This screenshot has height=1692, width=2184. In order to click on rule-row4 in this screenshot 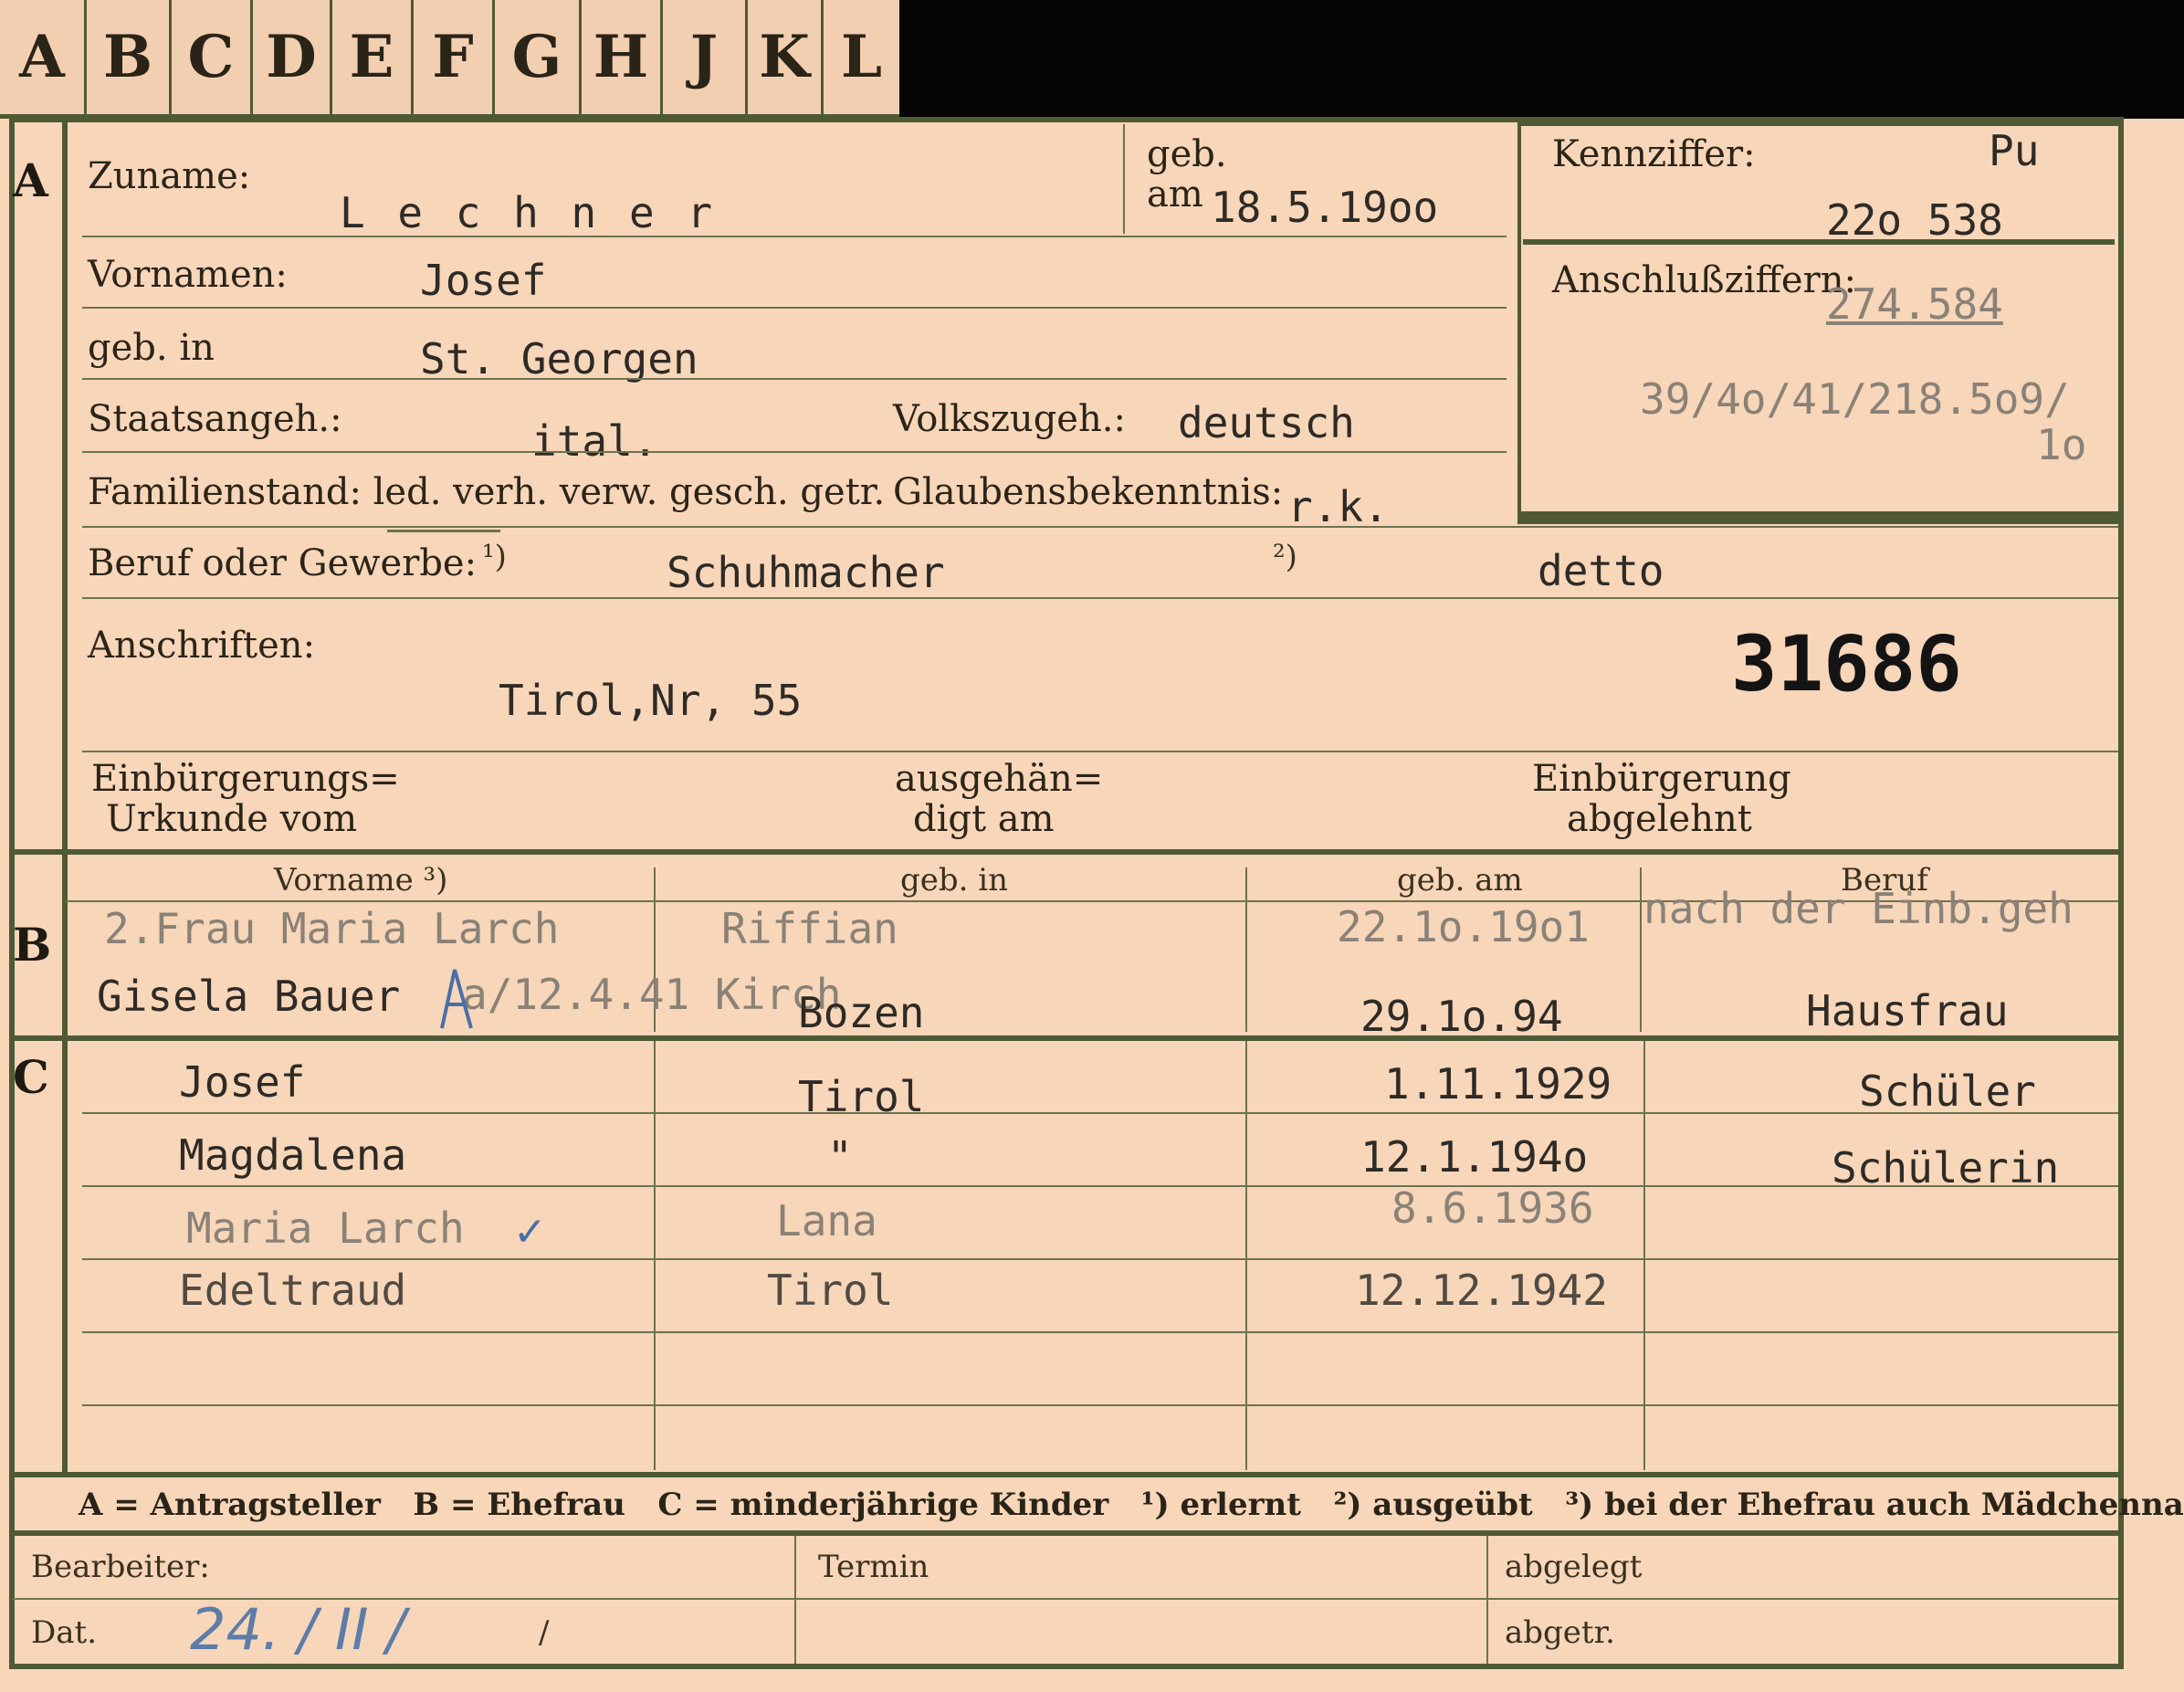, I will do `click(794, 452)`.